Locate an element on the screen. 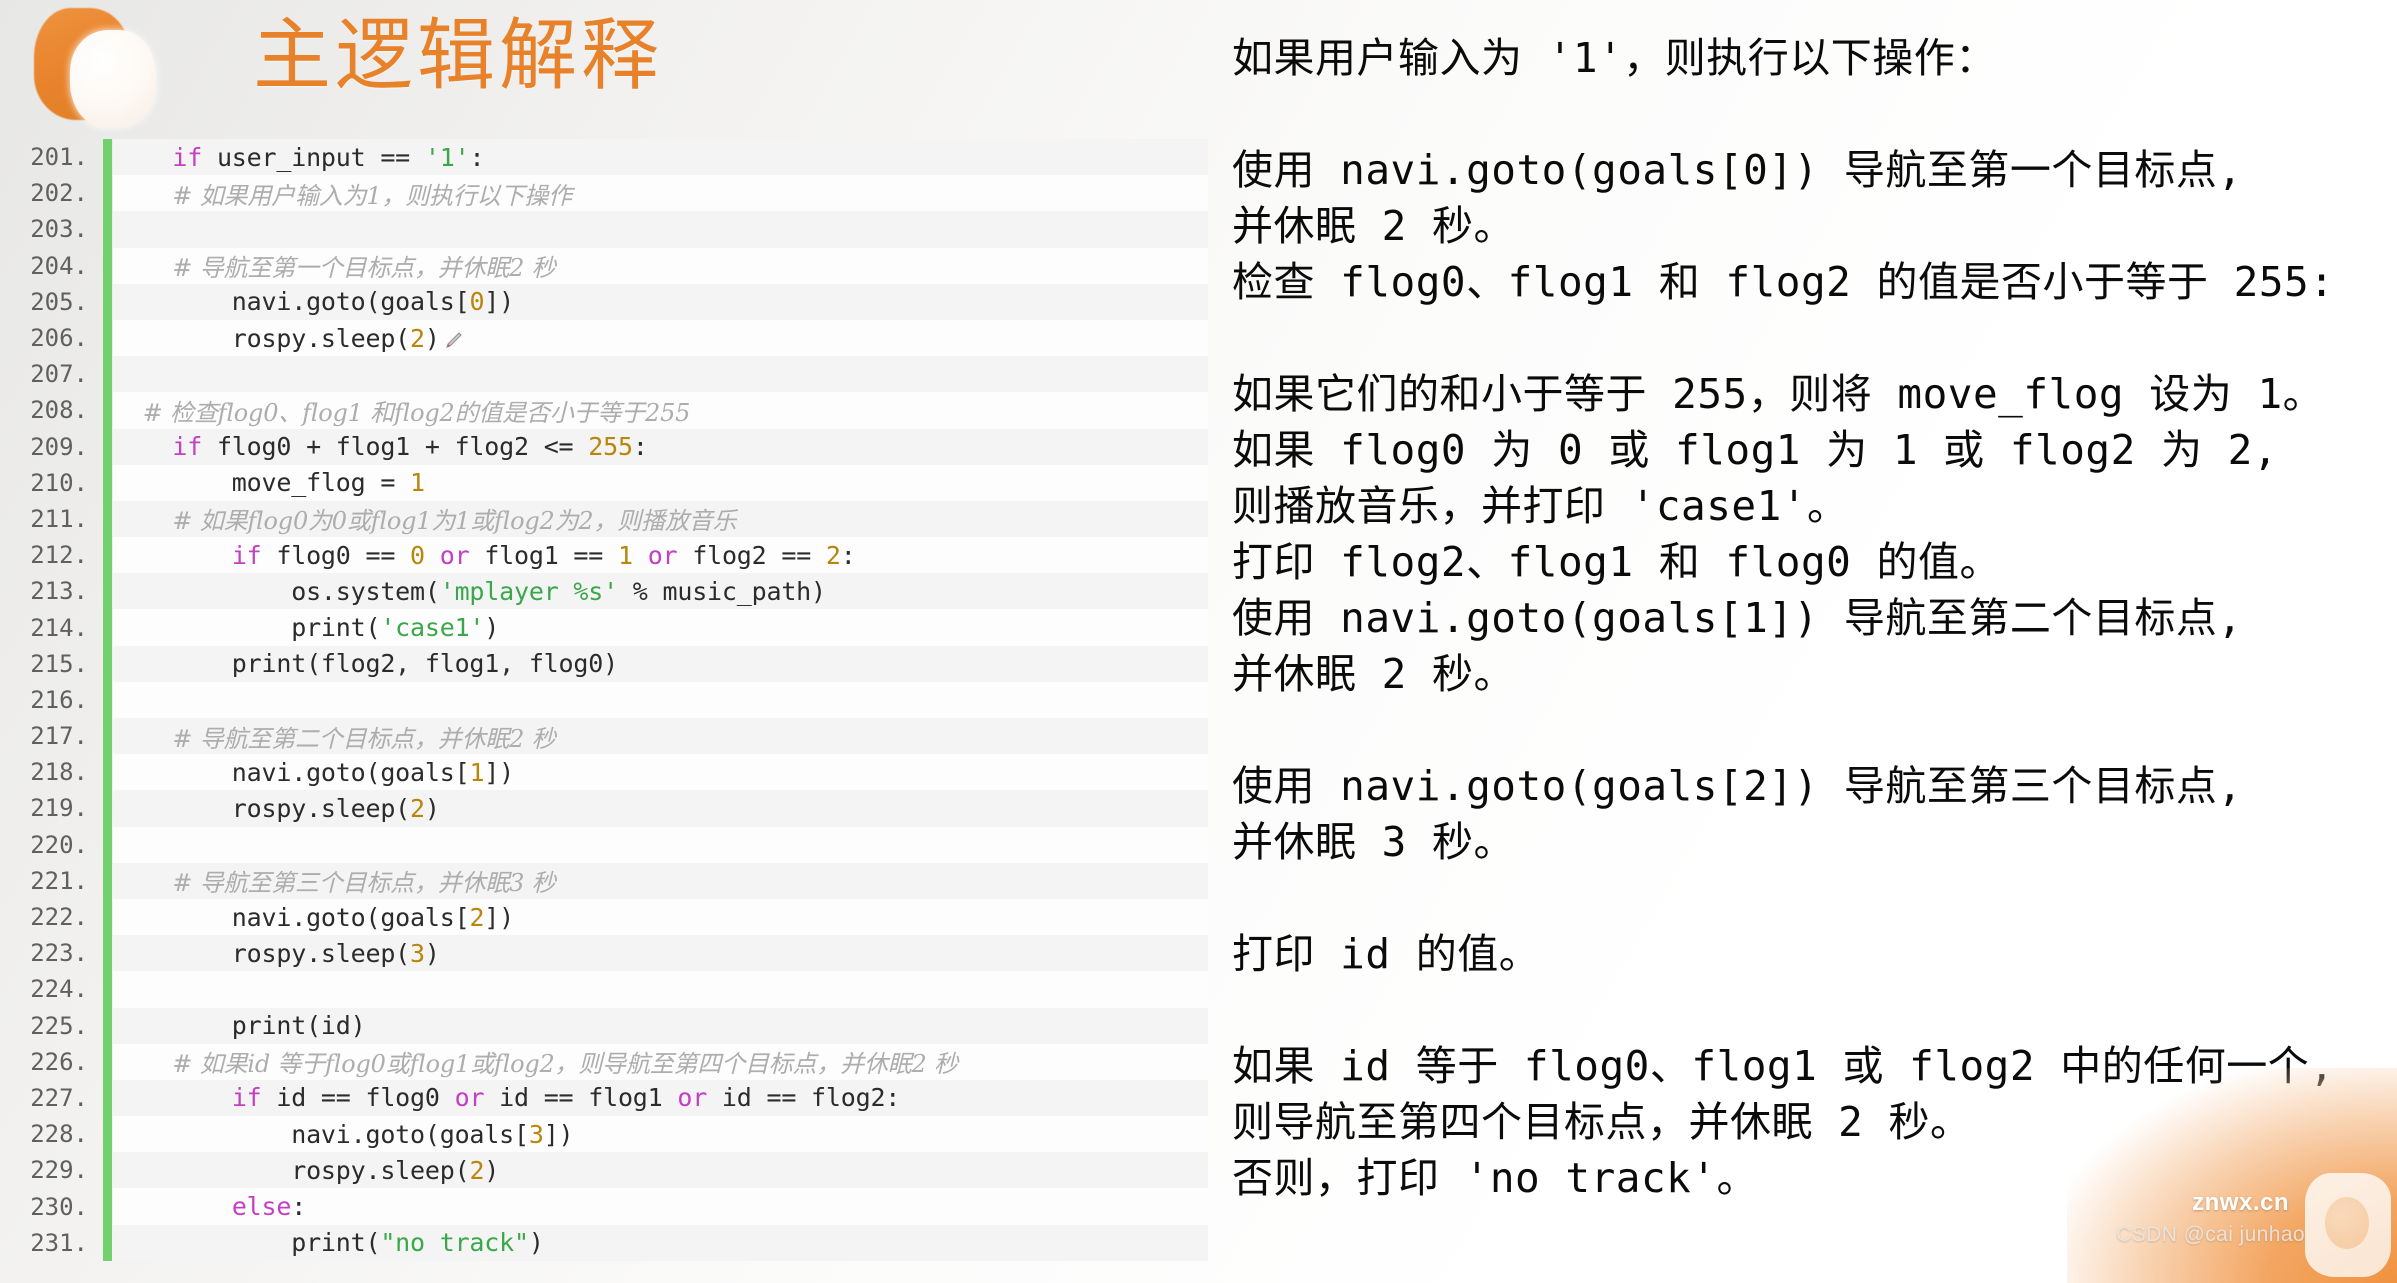 The width and height of the screenshot is (2397, 1283). code-line-text: print("no track") is located at coordinates (328, 1242).